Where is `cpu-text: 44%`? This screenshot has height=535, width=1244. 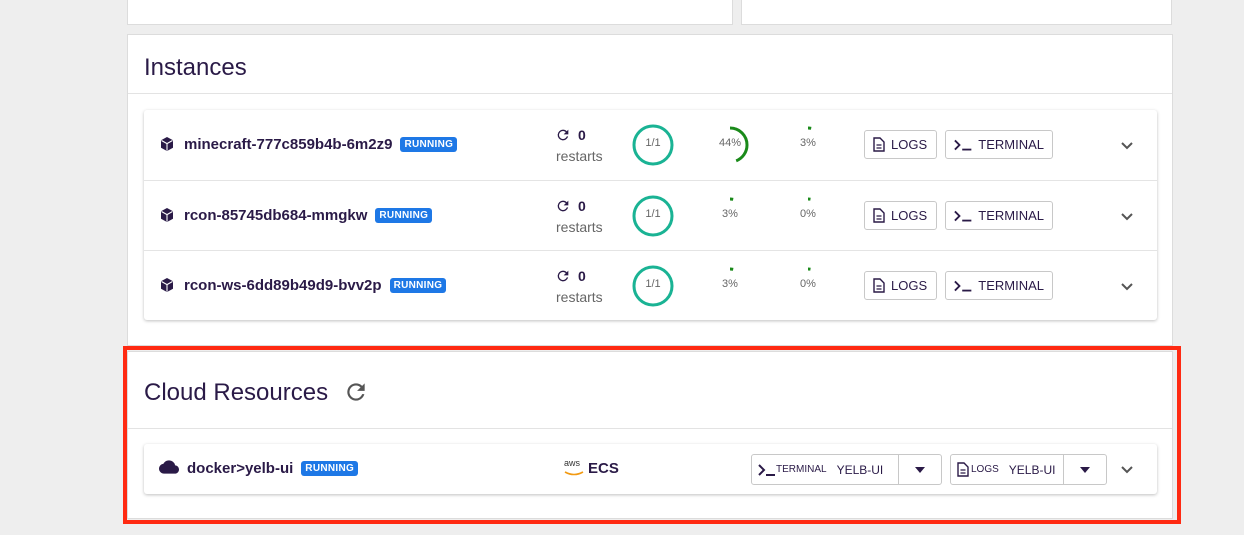 cpu-text: 44% is located at coordinates (730, 143).